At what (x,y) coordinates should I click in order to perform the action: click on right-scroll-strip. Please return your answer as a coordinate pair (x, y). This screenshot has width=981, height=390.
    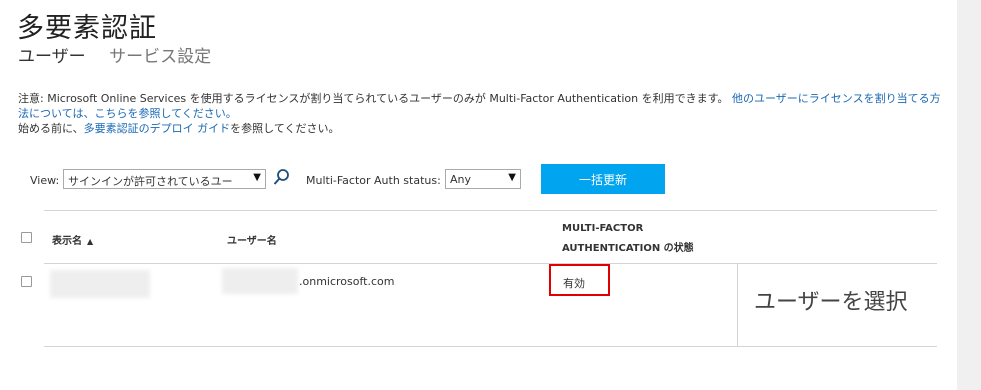
    Looking at the image, I should click on (969, 195).